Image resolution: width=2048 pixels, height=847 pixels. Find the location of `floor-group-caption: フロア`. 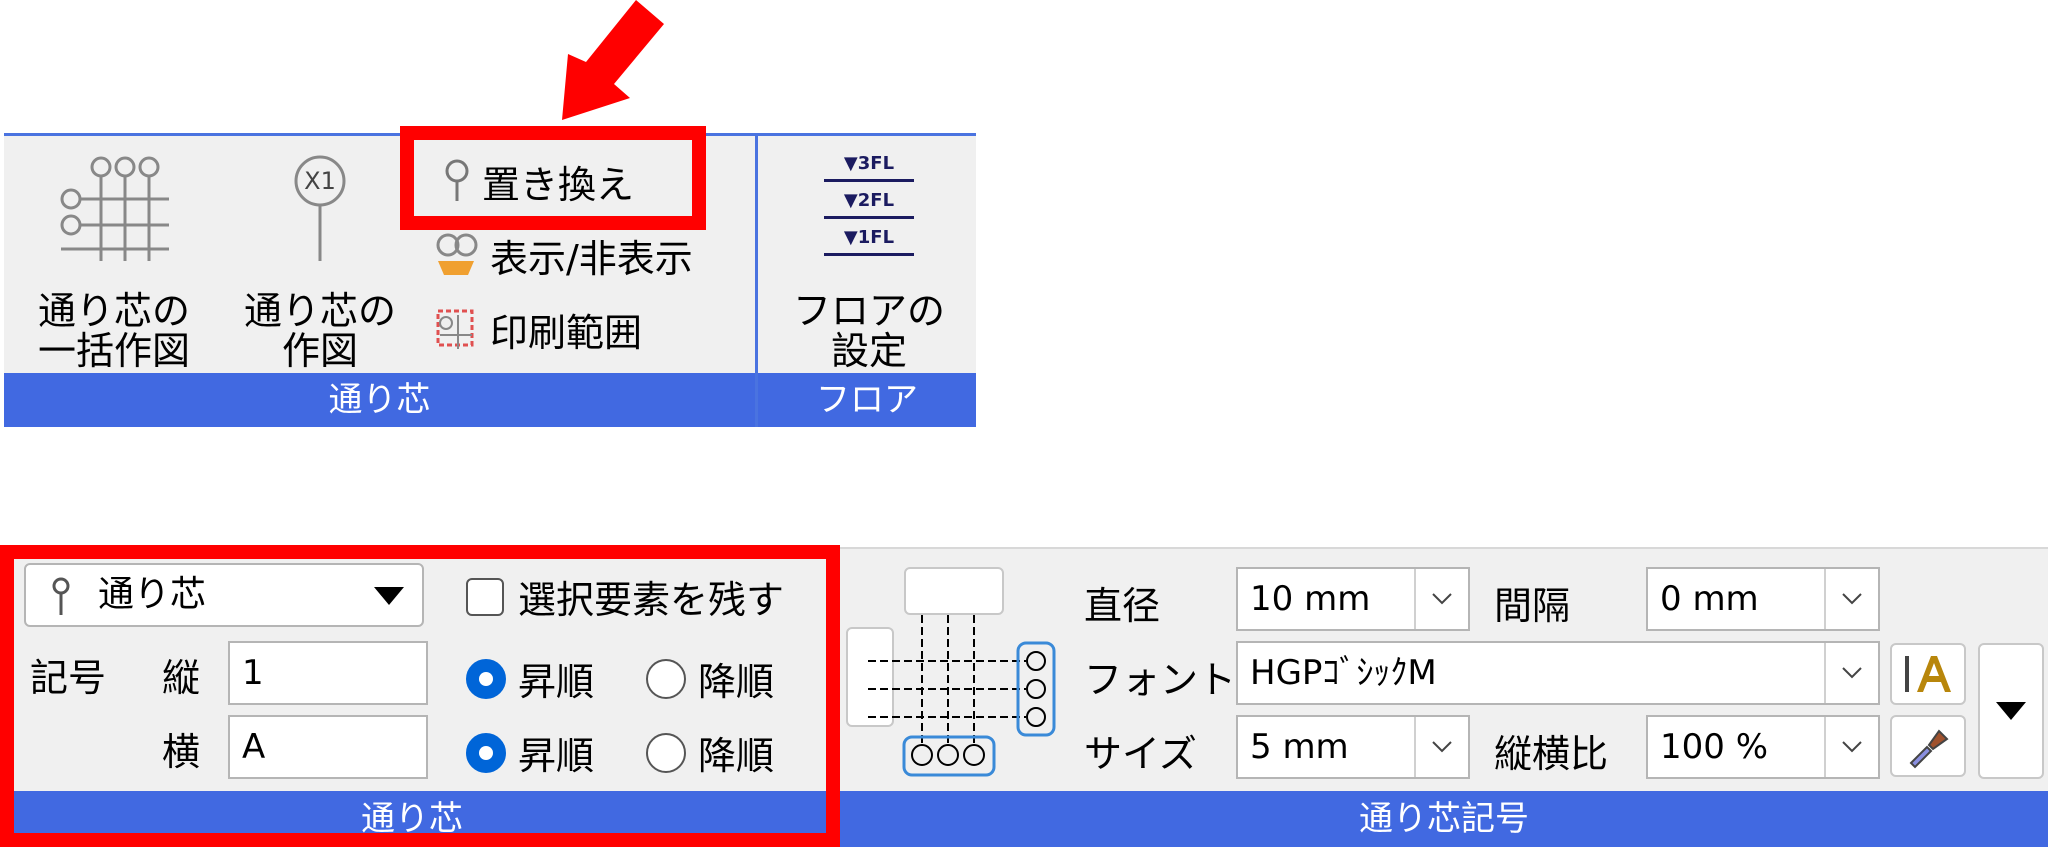

floor-group-caption: フロア is located at coordinates (867, 400).